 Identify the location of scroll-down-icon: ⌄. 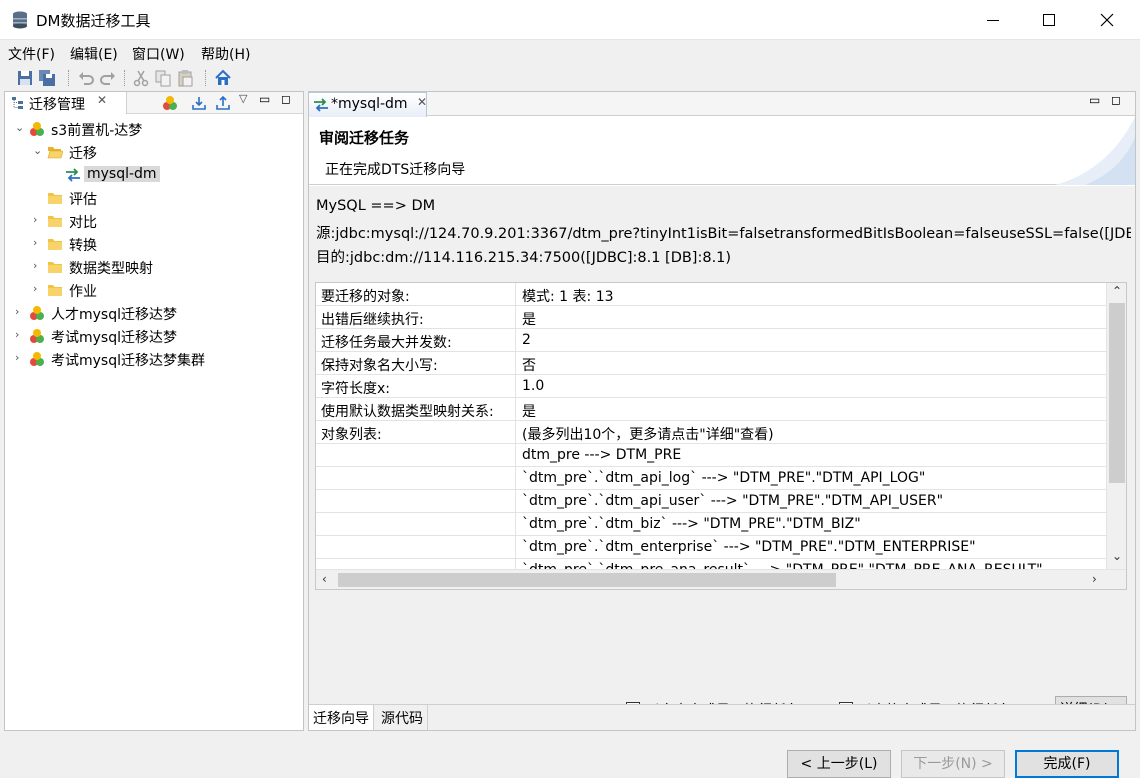
(1117, 556).